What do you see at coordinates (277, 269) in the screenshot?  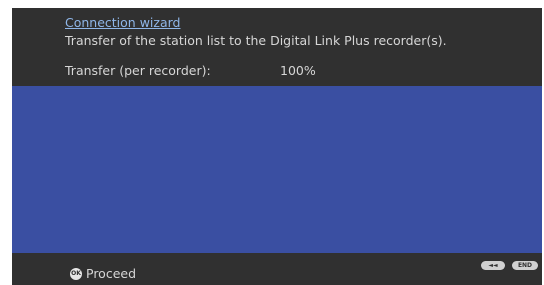 I see `footer-bar: OK Proceed ◄◄ END` at bounding box center [277, 269].